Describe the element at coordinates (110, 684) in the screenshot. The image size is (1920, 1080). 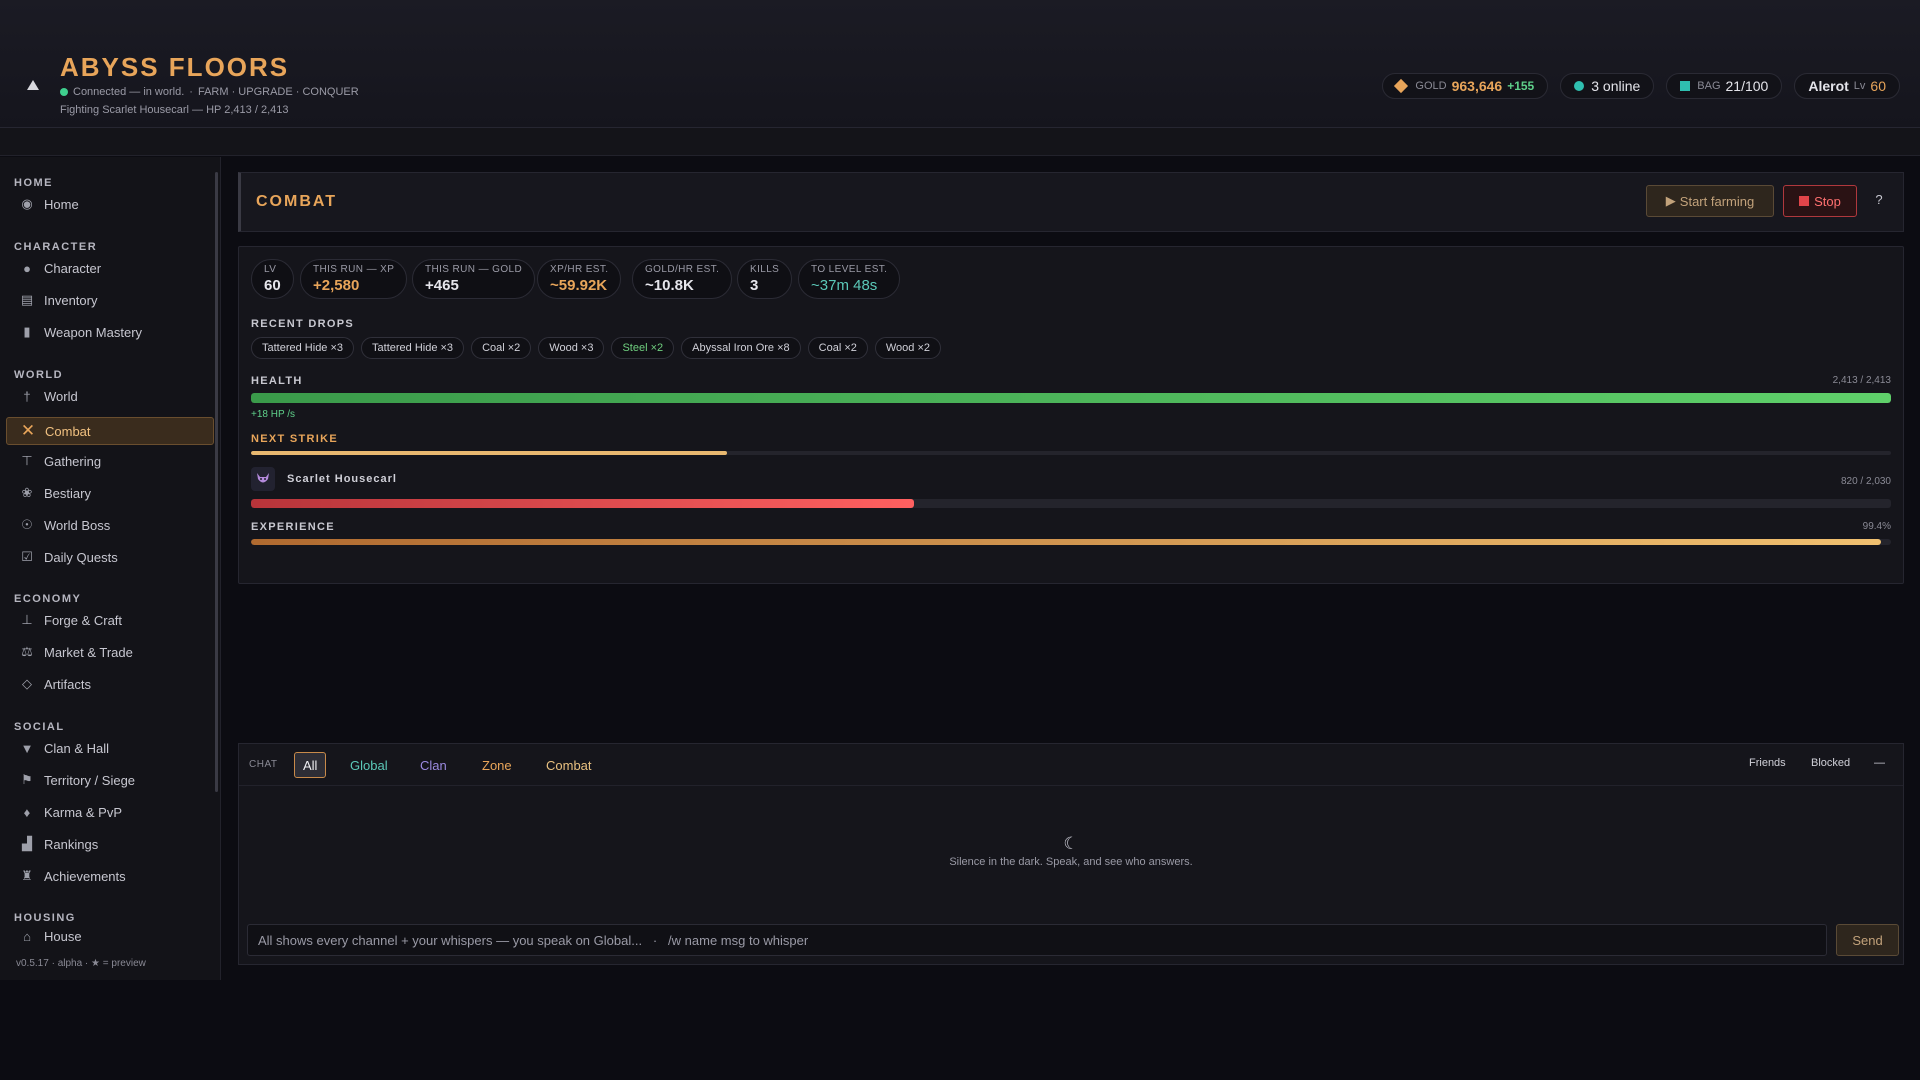
I see `sidebar-item-artifacts: ◇ Artifacts` at that location.